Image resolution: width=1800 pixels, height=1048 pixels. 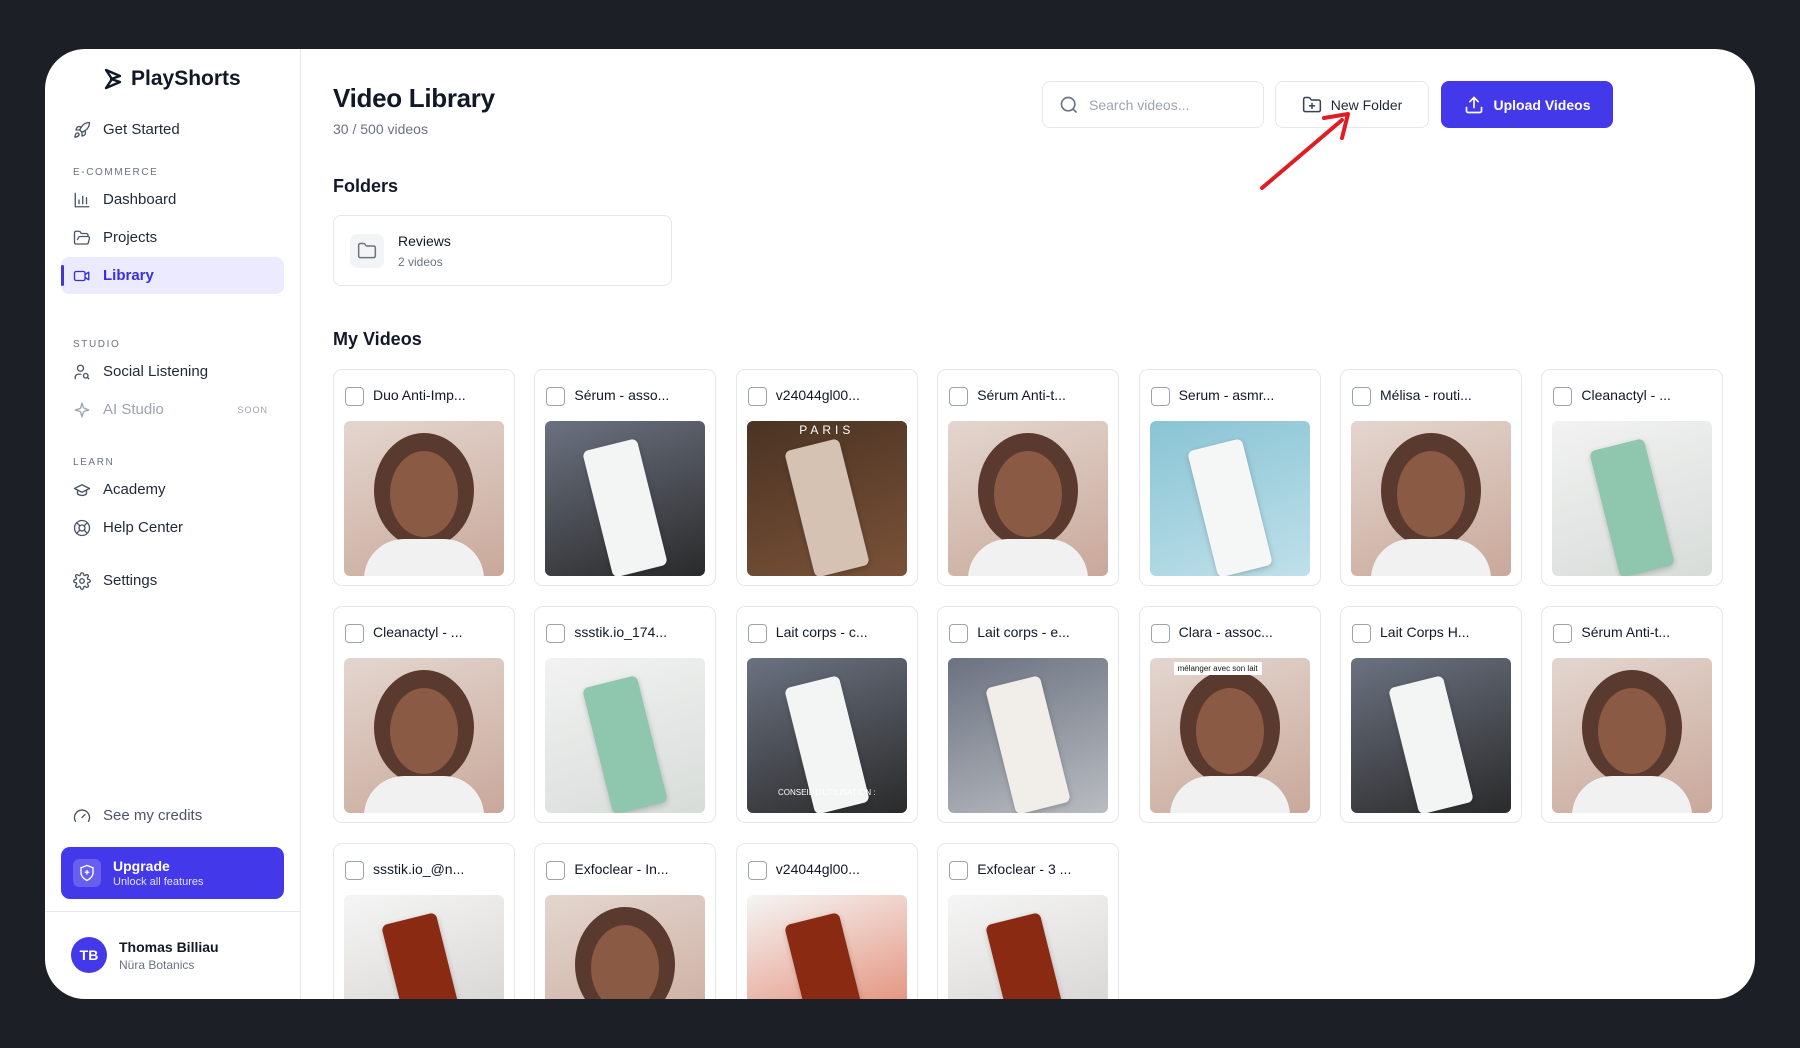 I want to click on upload-videos-button: Upload Videos, so click(x=1527, y=104).